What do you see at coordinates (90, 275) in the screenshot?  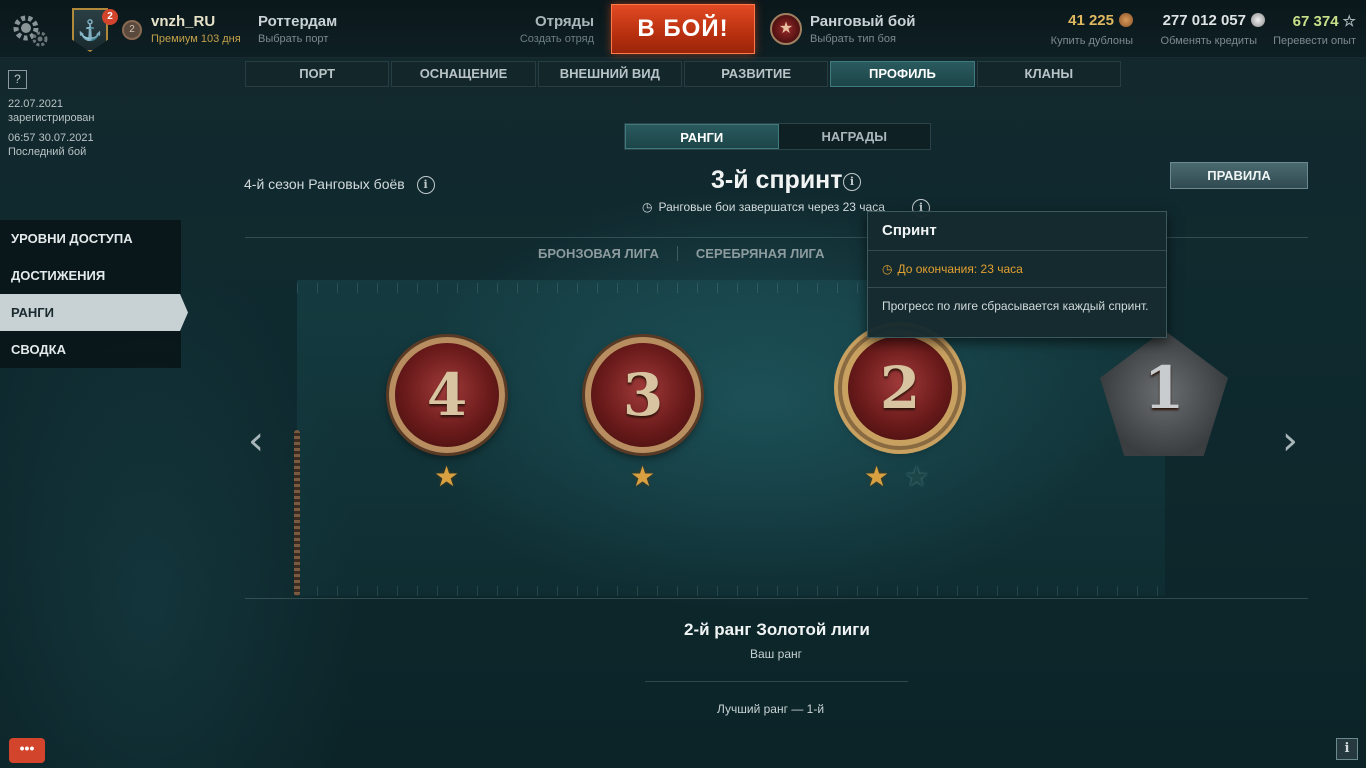 I see `sidebar-item-achievements: ДОСТИЖЕНИЯ` at bounding box center [90, 275].